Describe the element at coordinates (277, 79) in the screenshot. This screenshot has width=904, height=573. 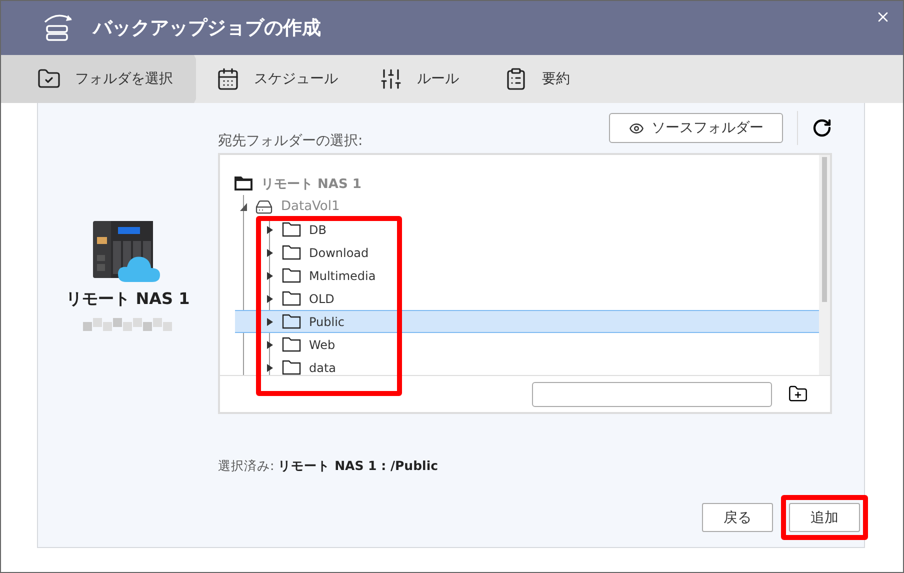
I see `wizard-step: スケジュール` at that location.